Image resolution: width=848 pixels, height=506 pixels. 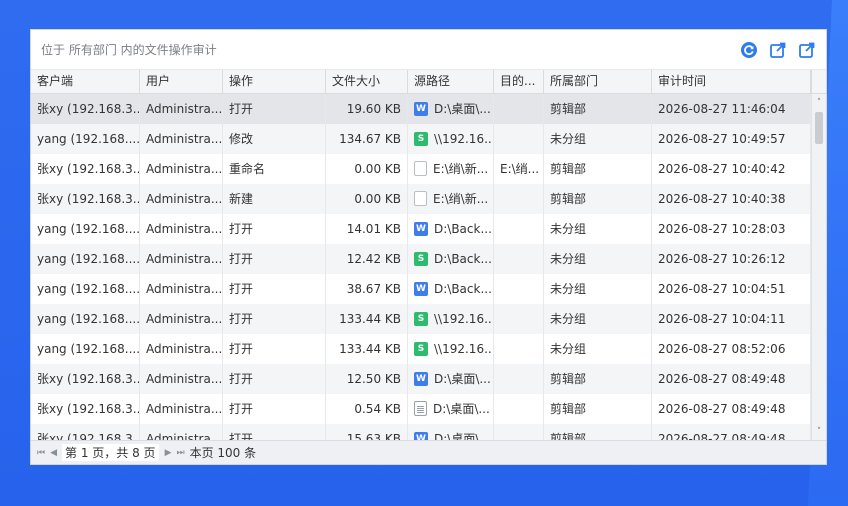 I want to click on page-size: 本页 100 条, so click(x=223, y=453).